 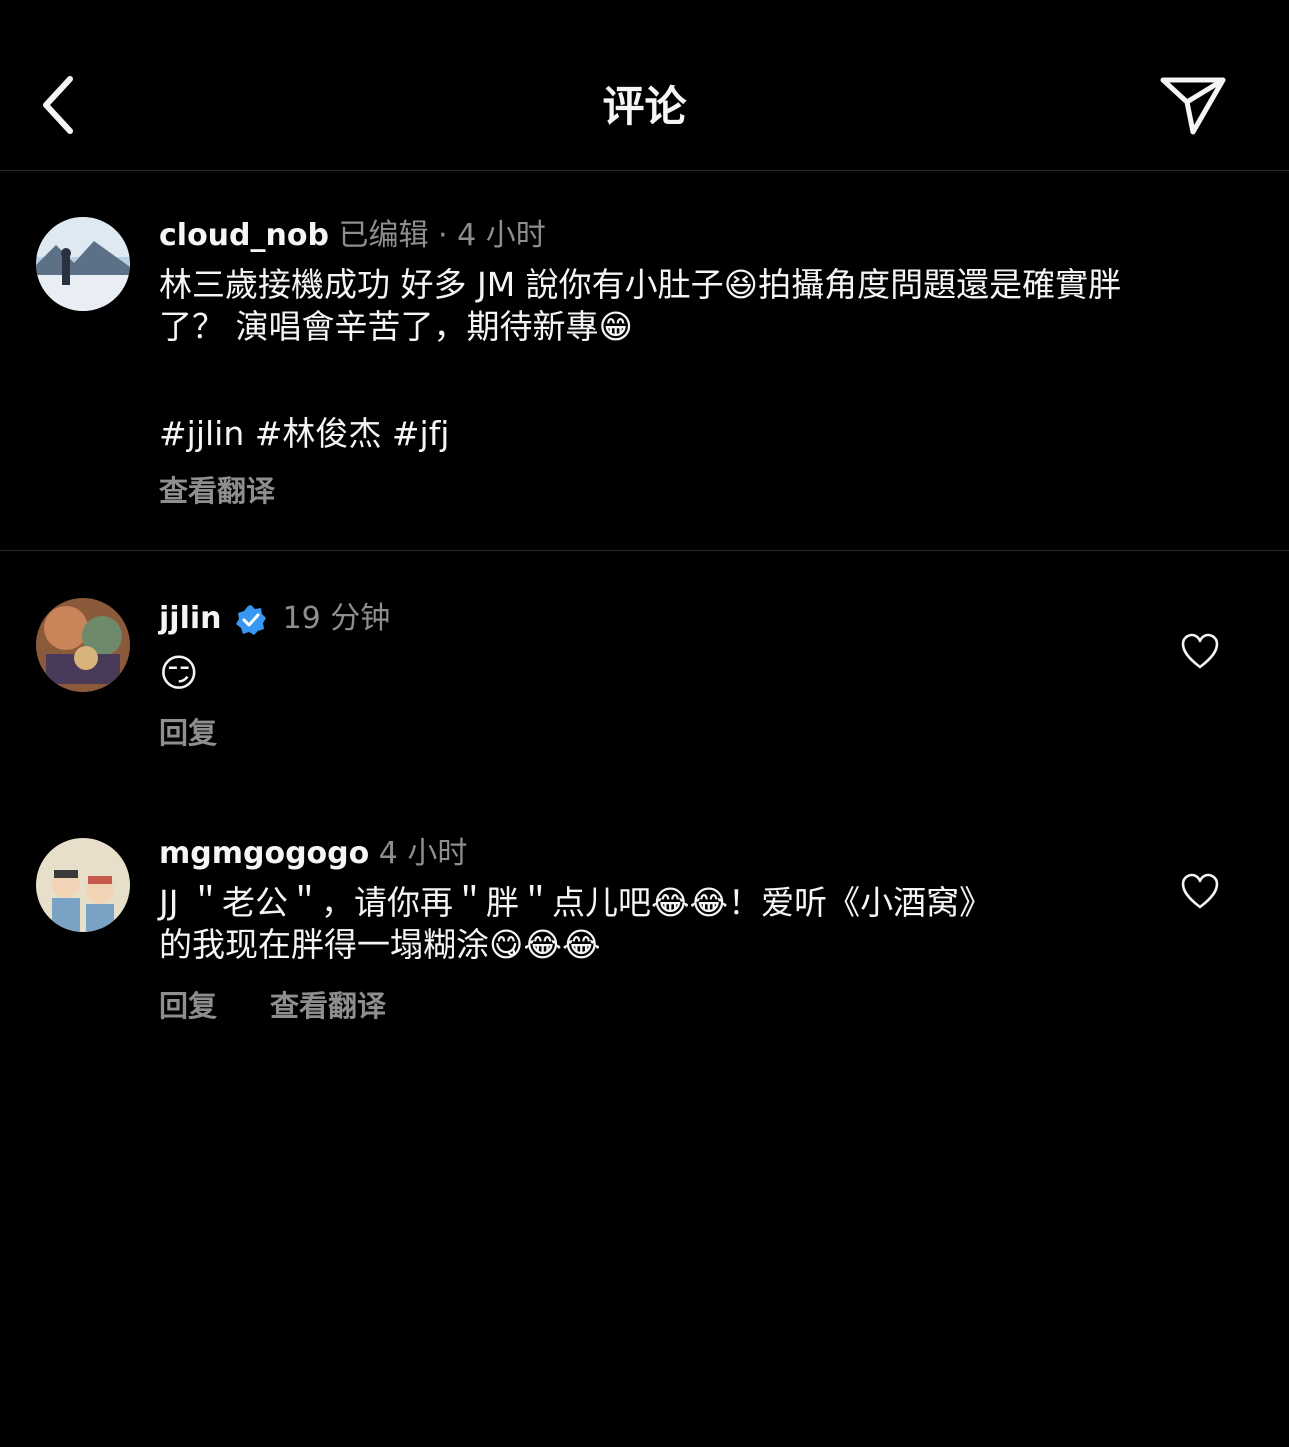 What do you see at coordinates (576, 902) in the screenshot?
I see `comment-line: JJ ＂老公＂，请你再＂胖＂点儿吧😂😂！爱听《小酒窝》` at bounding box center [576, 902].